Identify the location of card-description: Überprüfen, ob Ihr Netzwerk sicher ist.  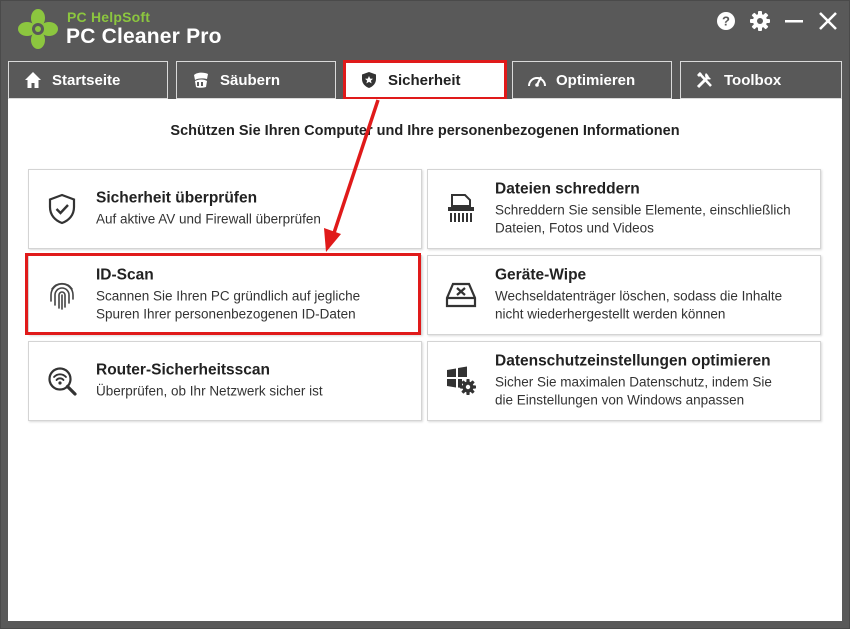
(209, 391).